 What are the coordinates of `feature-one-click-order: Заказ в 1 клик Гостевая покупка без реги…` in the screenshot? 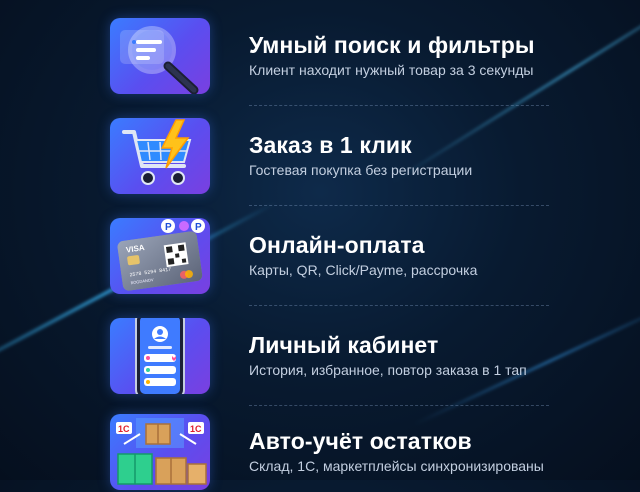 It's located at (328, 162).